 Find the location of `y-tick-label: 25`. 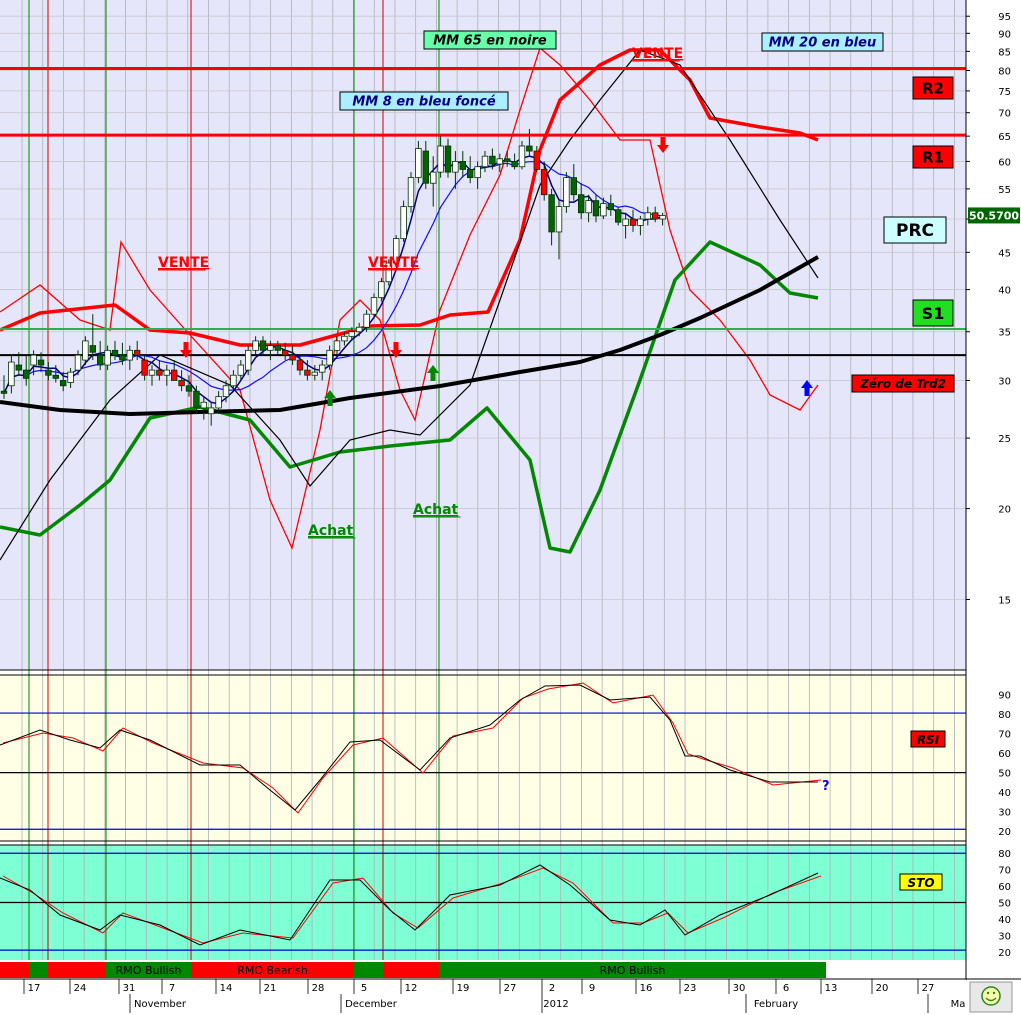

y-tick-label: 25 is located at coordinates (1004, 439).